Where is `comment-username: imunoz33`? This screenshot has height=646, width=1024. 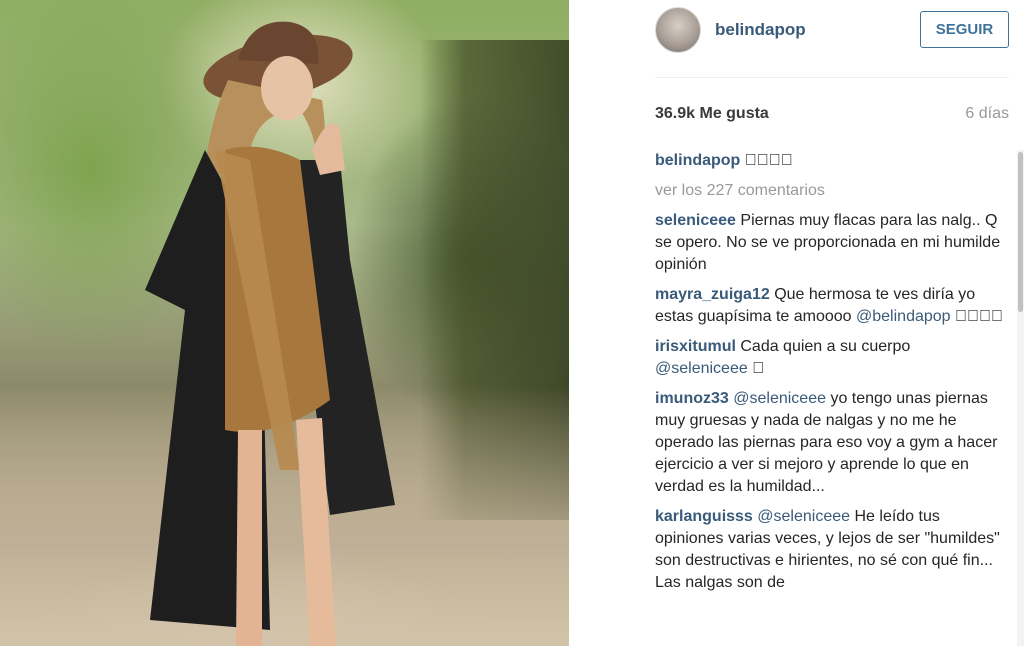 comment-username: imunoz33 is located at coordinates (692, 398).